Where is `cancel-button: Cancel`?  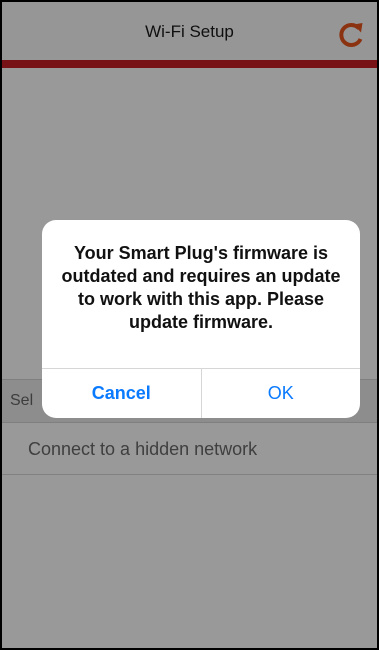
cancel-button: Cancel is located at coordinates (122, 393).